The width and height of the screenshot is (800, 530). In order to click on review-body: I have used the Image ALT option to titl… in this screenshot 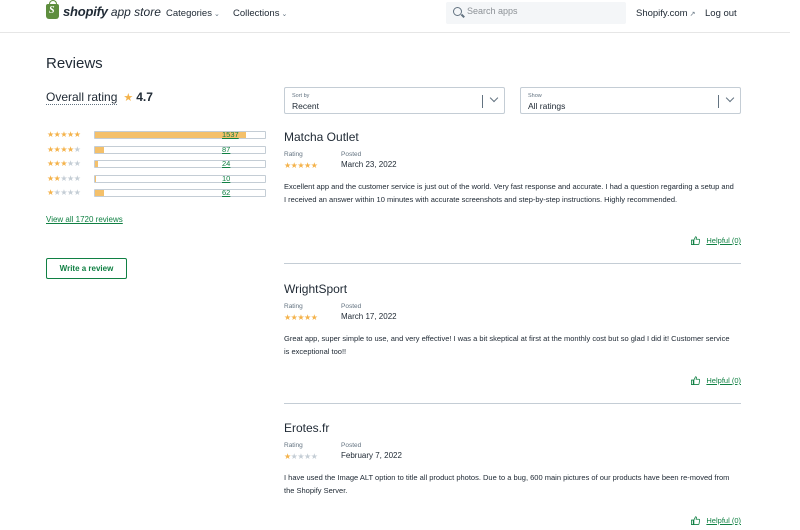, I will do `click(507, 484)`.